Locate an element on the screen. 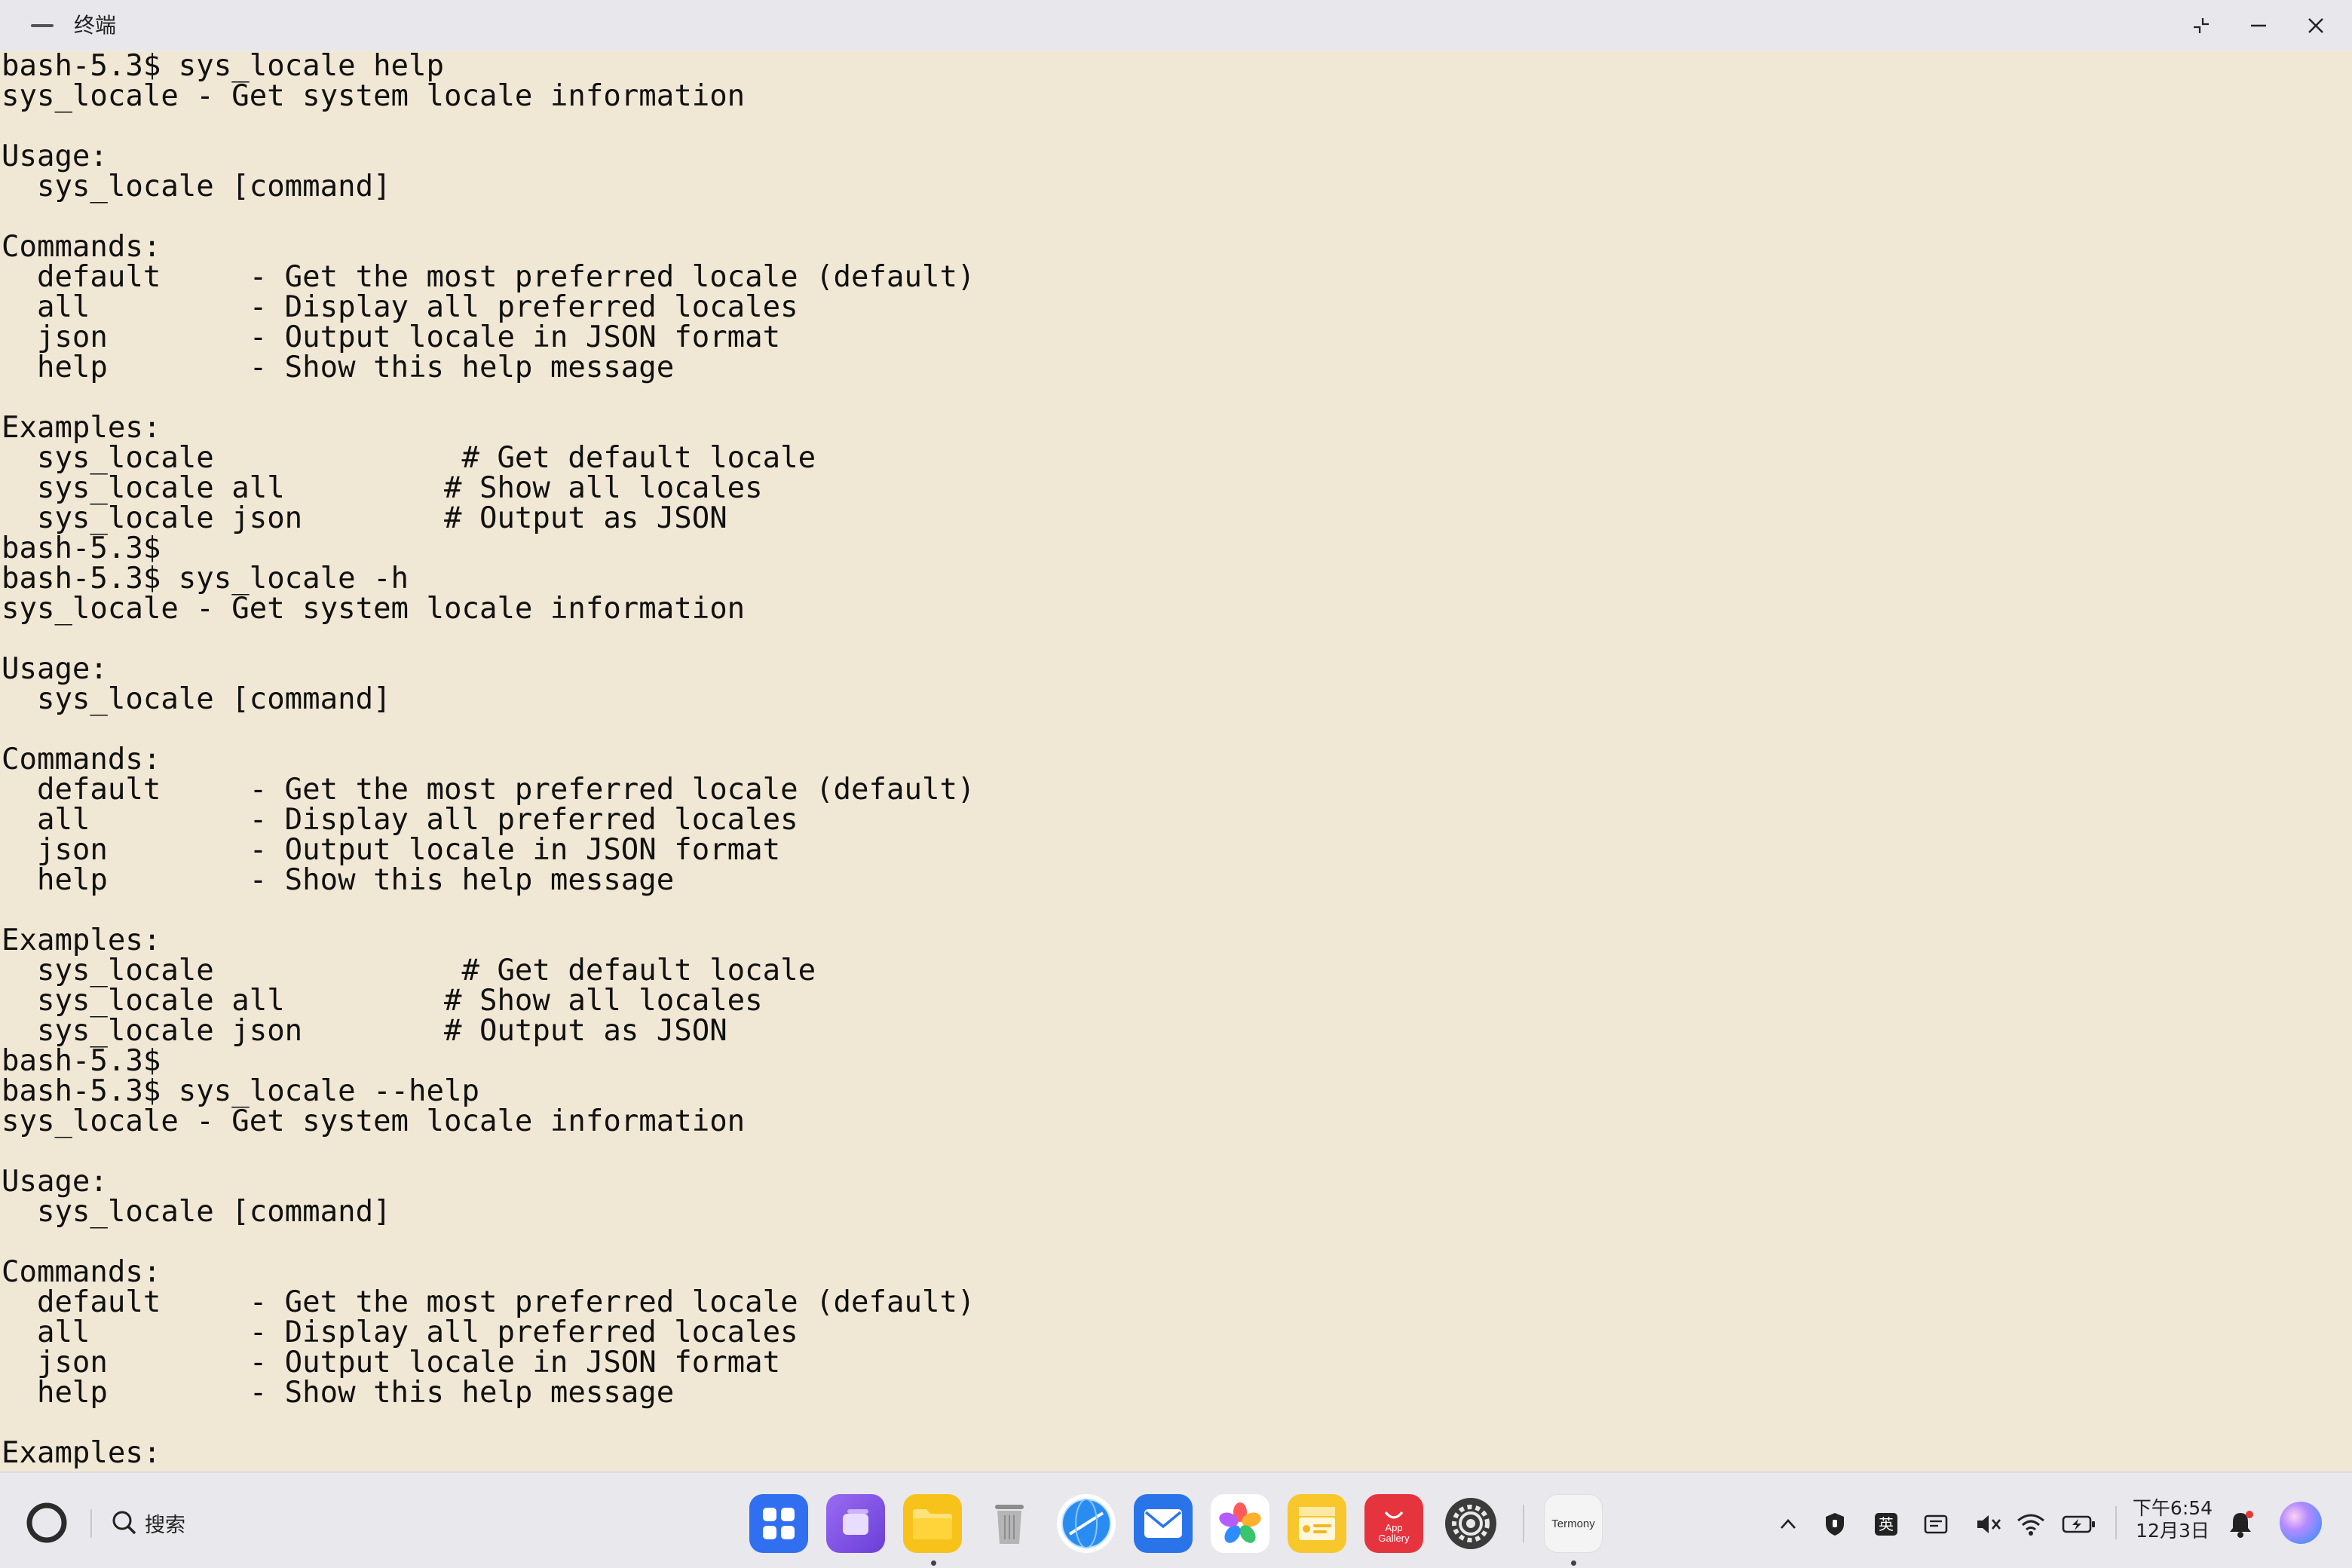 The width and height of the screenshot is (2352, 1568). termony-app-icon is located at coordinates (42, 26).